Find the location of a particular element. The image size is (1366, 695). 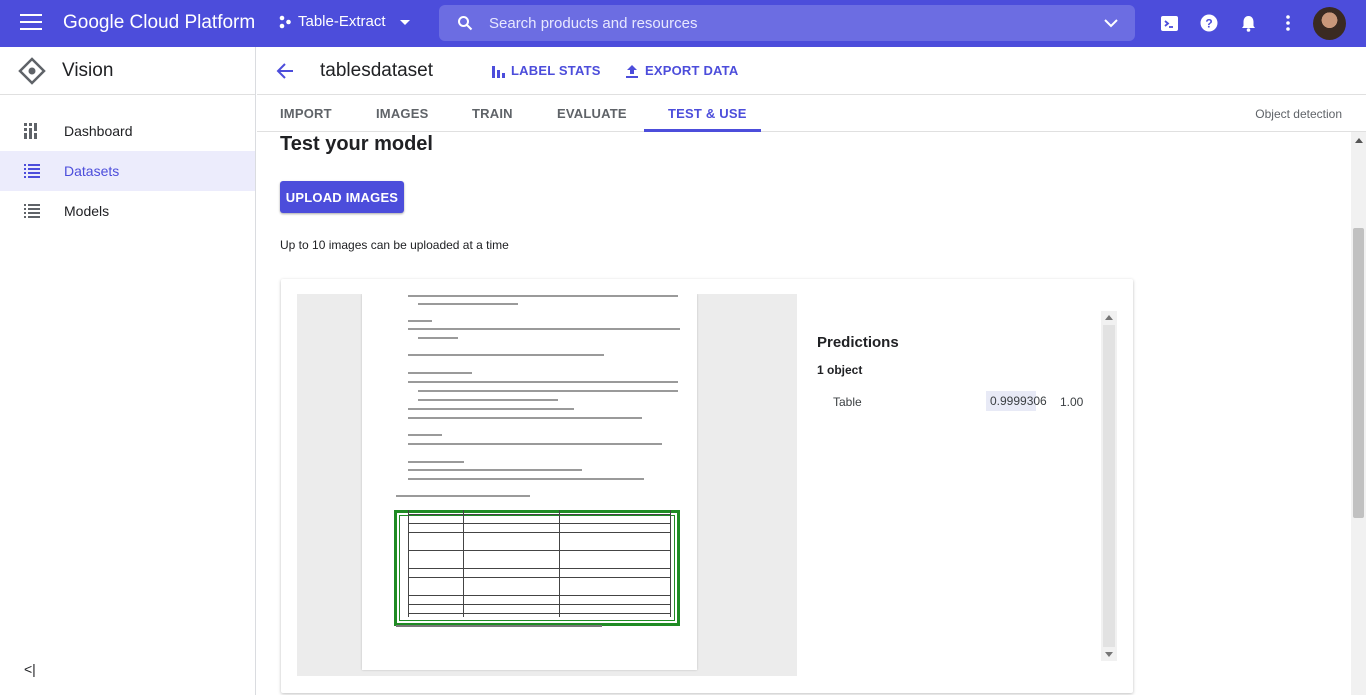

project-icon is located at coordinates (285, 21).